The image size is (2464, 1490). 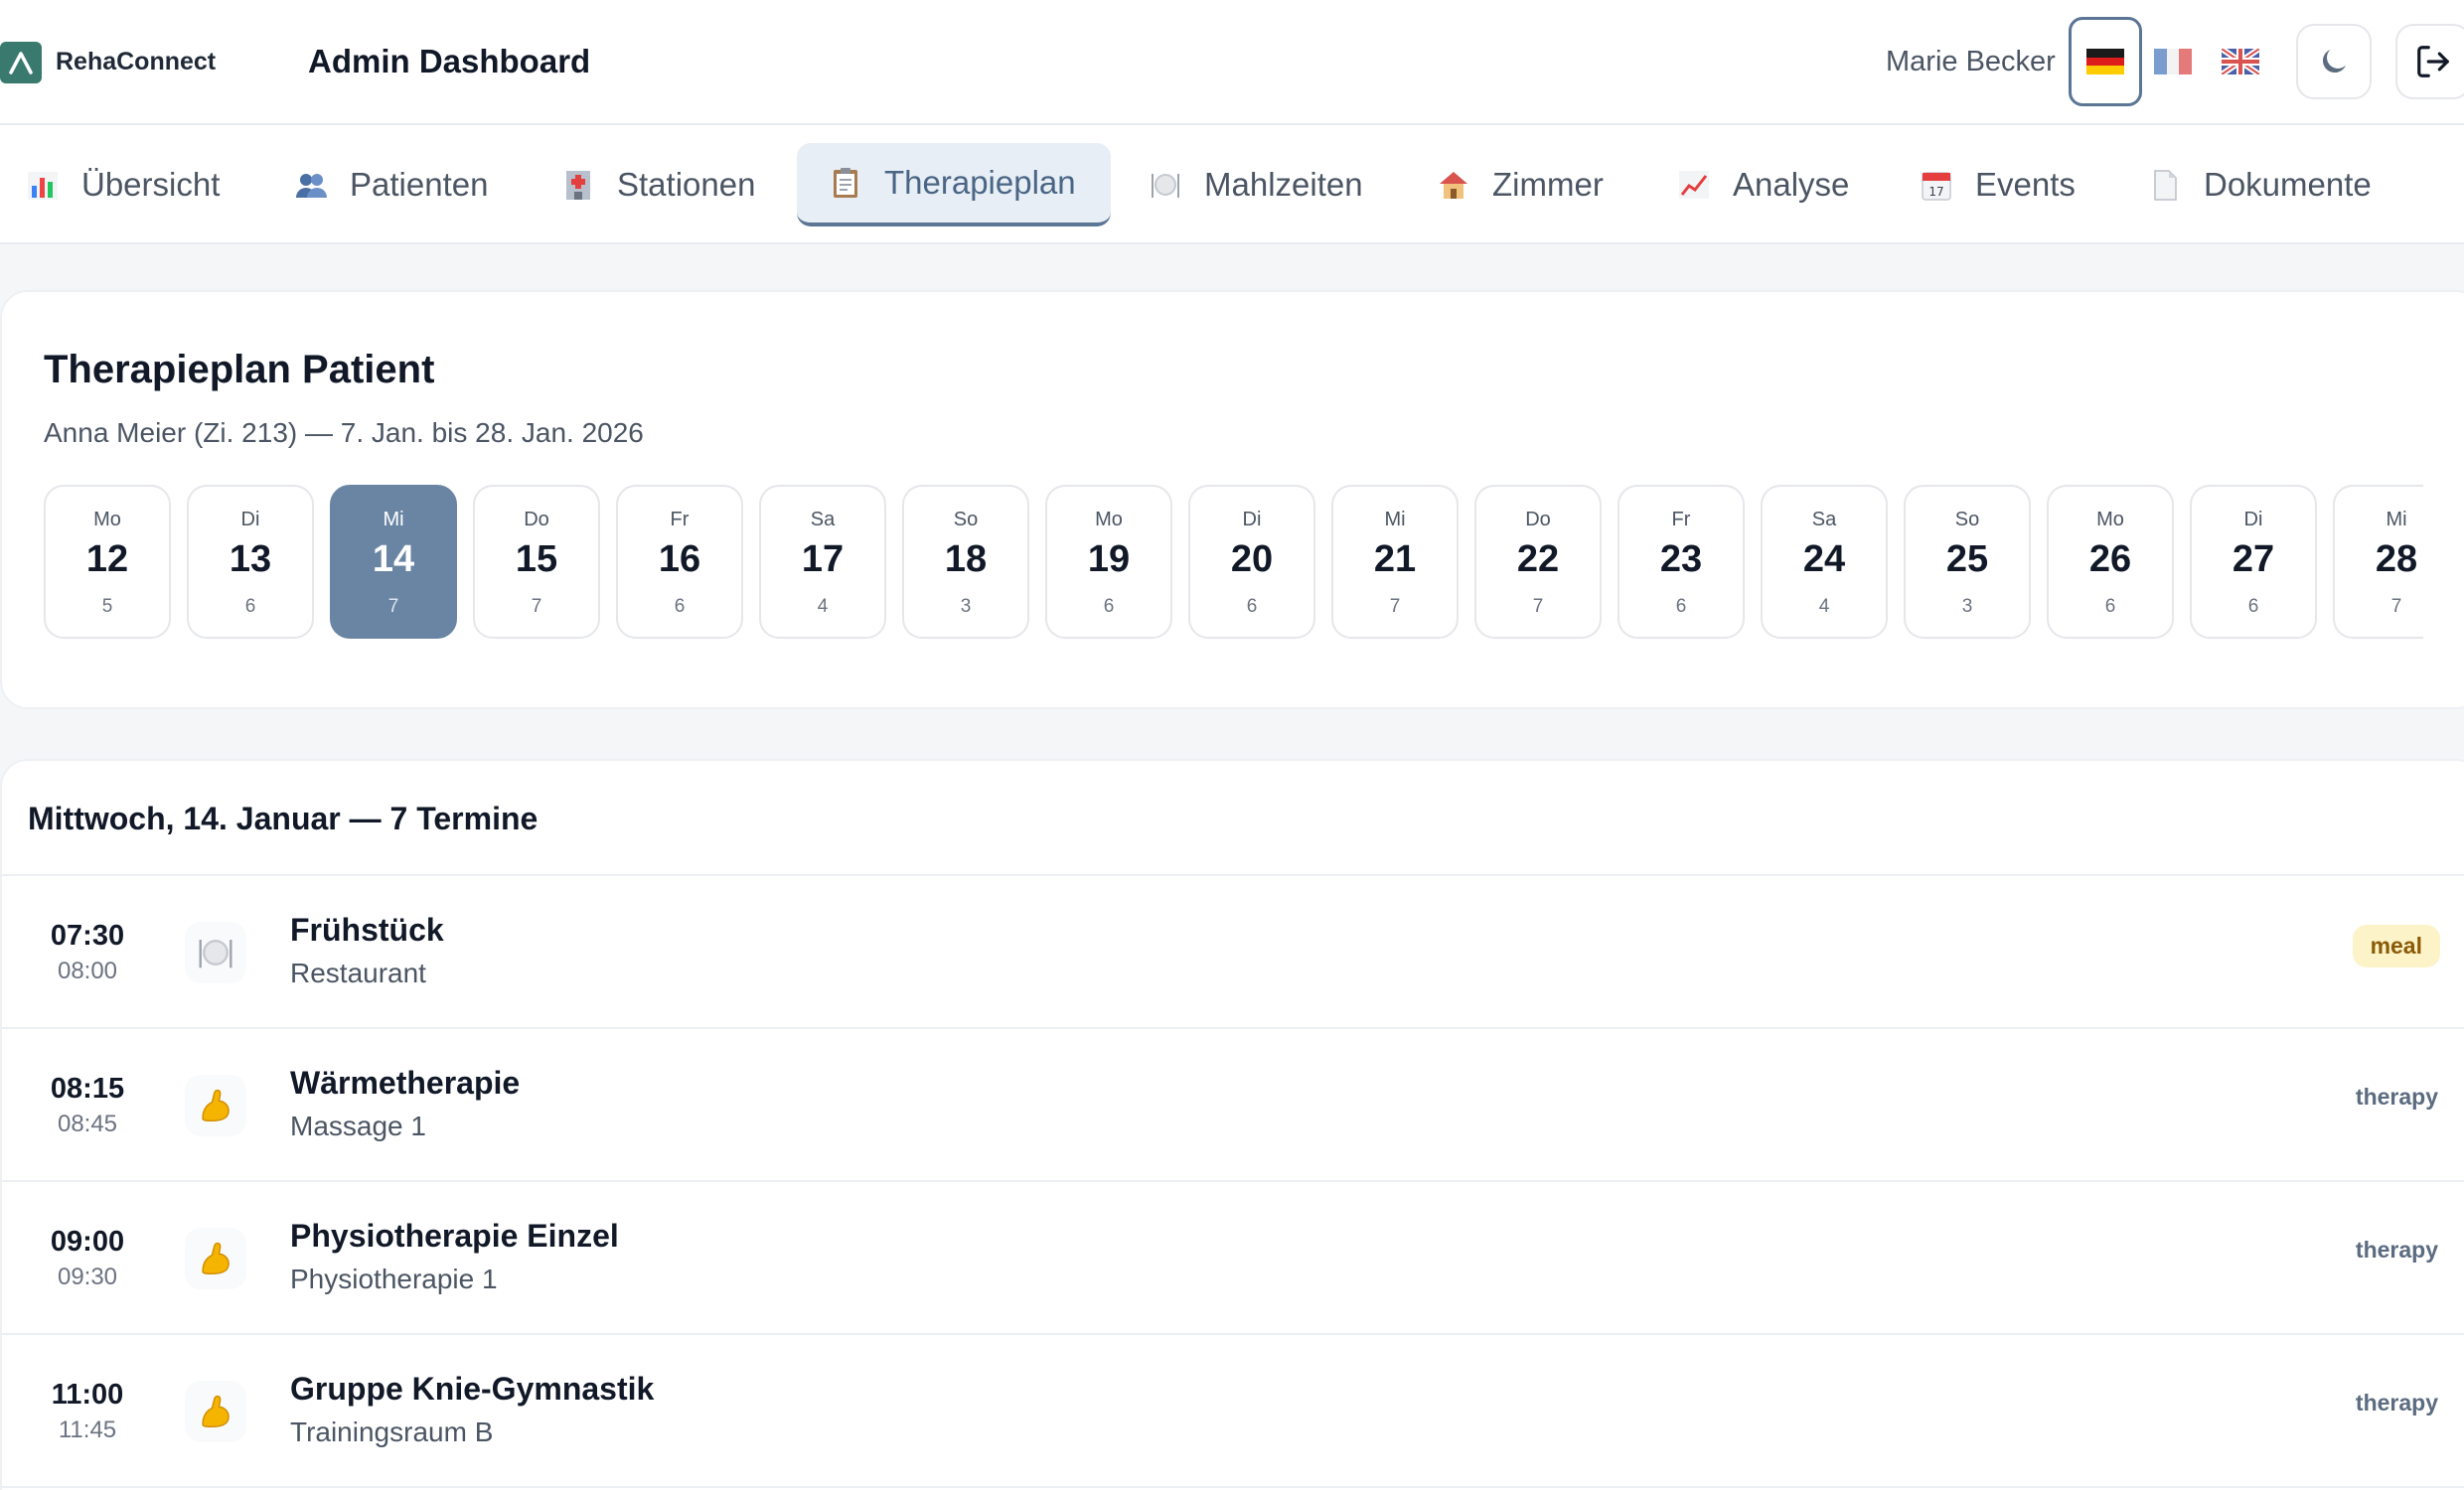 What do you see at coordinates (1681, 562) in the screenshot?
I see `day-button: Fr 23 6` at bounding box center [1681, 562].